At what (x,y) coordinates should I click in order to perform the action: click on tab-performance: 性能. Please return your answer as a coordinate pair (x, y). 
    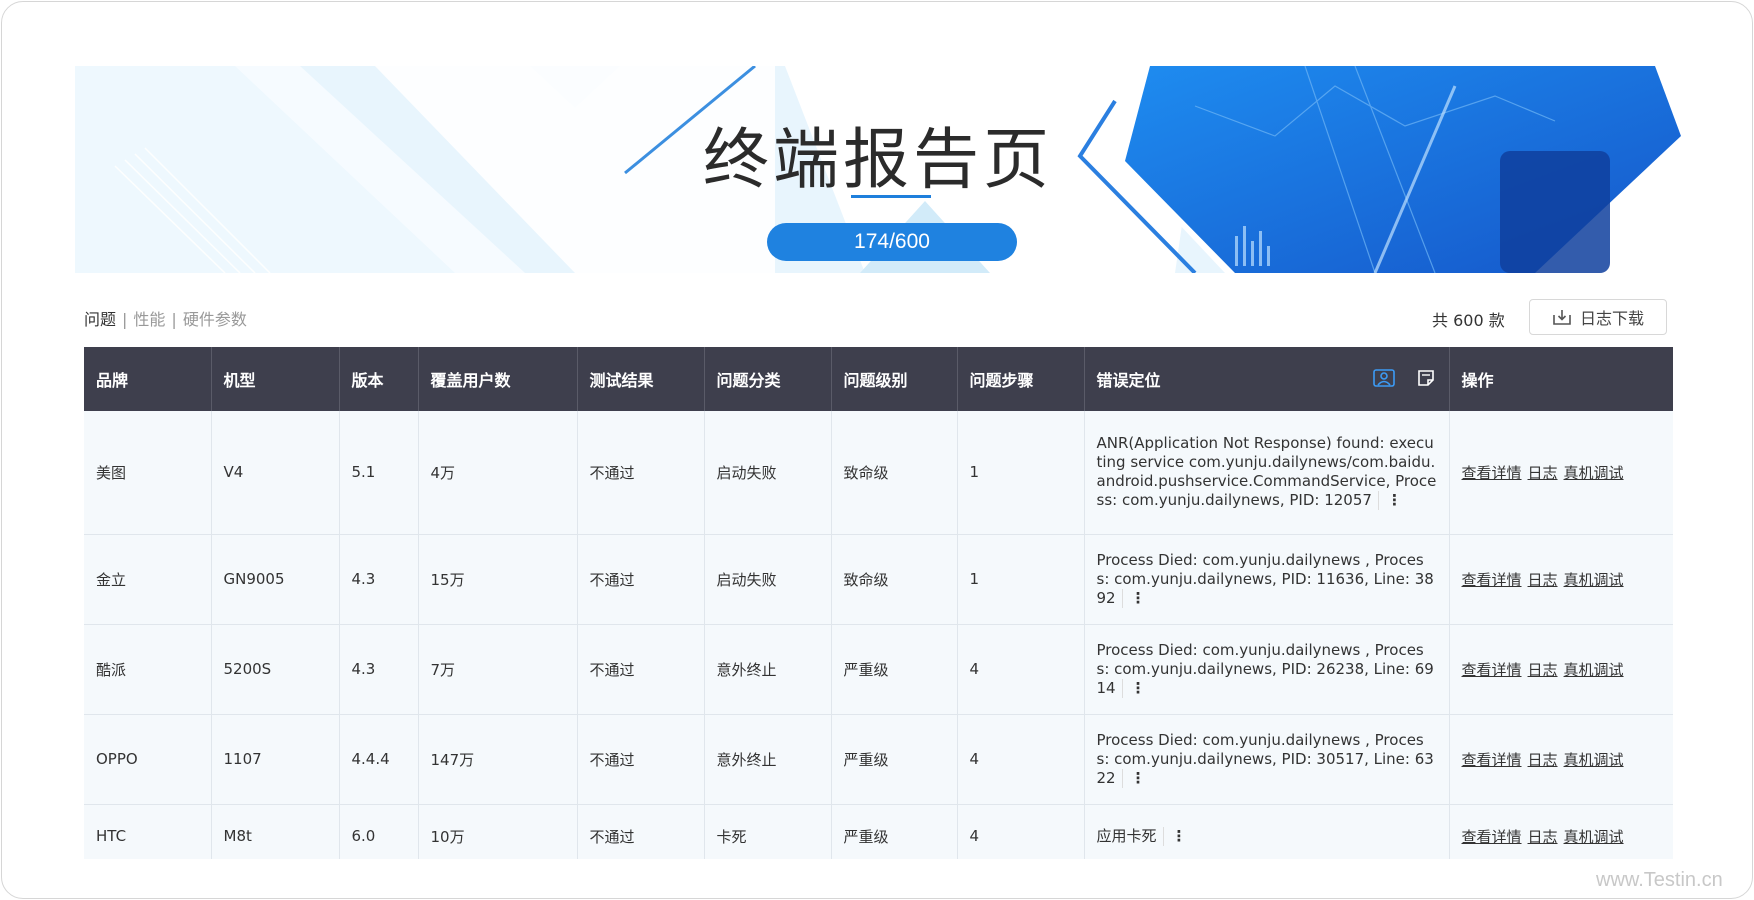
    Looking at the image, I should click on (149, 318).